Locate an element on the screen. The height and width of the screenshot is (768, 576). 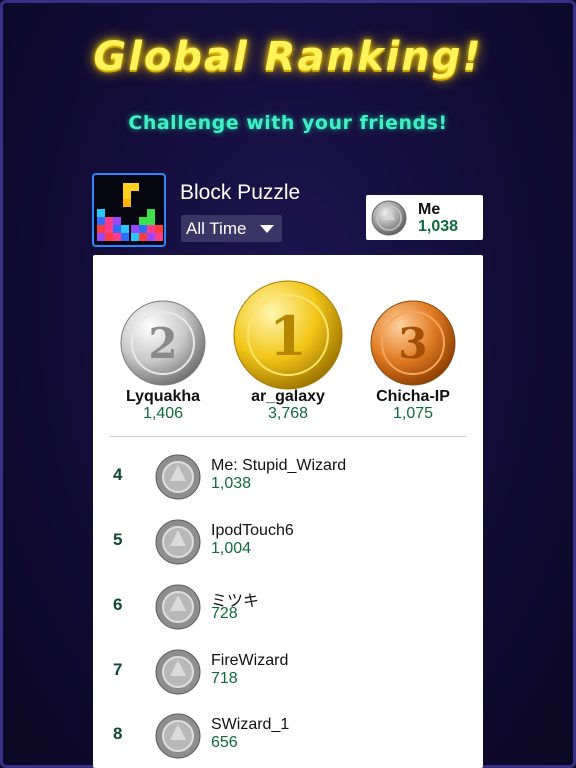
svg-text: 1 is located at coordinates (288, 336).